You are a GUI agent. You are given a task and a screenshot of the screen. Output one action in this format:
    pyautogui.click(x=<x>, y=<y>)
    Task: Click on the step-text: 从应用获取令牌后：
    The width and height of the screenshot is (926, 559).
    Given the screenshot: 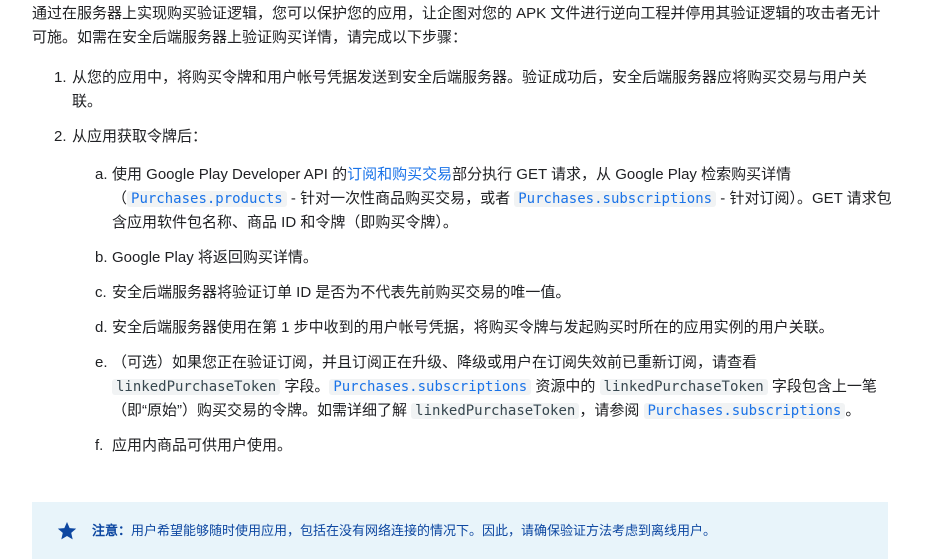 What is the action you would take?
    pyautogui.click(x=140, y=136)
    